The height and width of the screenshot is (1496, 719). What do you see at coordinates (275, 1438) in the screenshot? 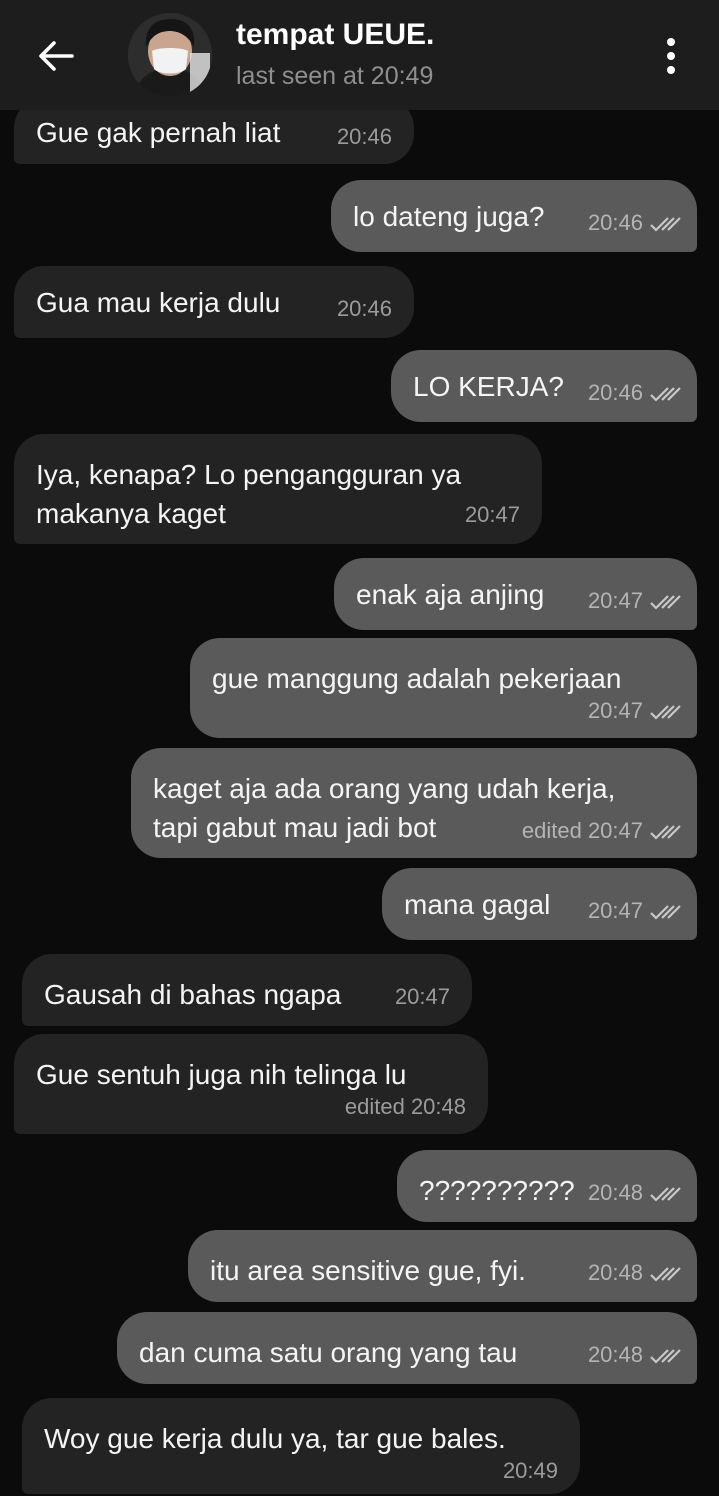
I see `message-text: Woy gue kerja dulu ya, tar gue bales.` at bounding box center [275, 1438].